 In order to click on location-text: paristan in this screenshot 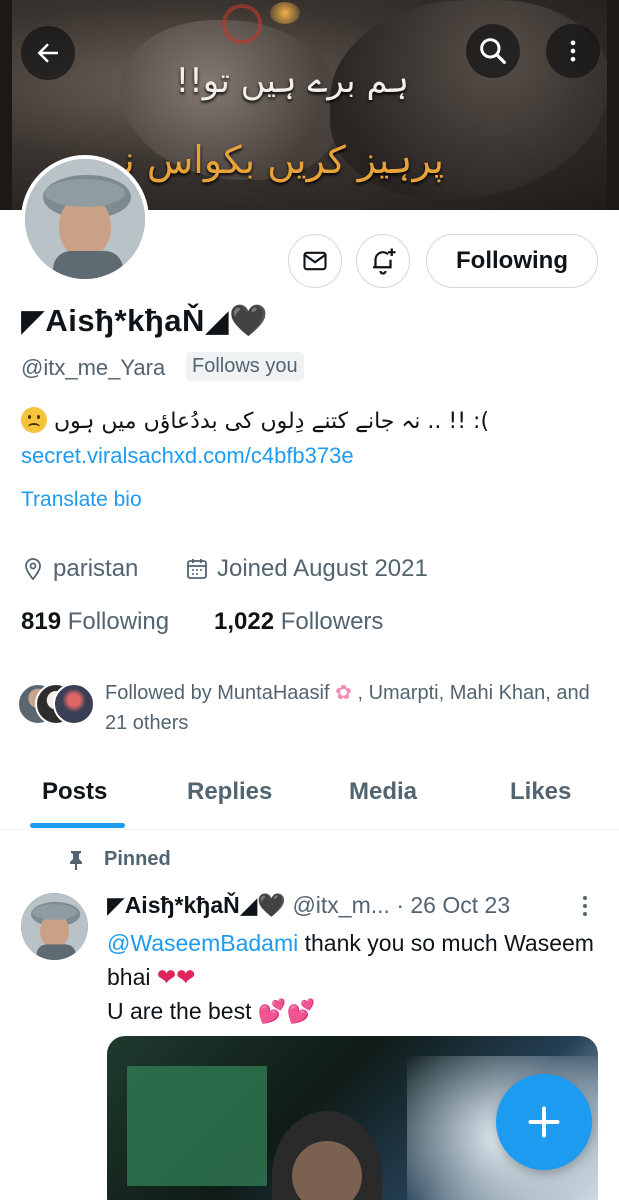, I will do `click(96, 568)`.